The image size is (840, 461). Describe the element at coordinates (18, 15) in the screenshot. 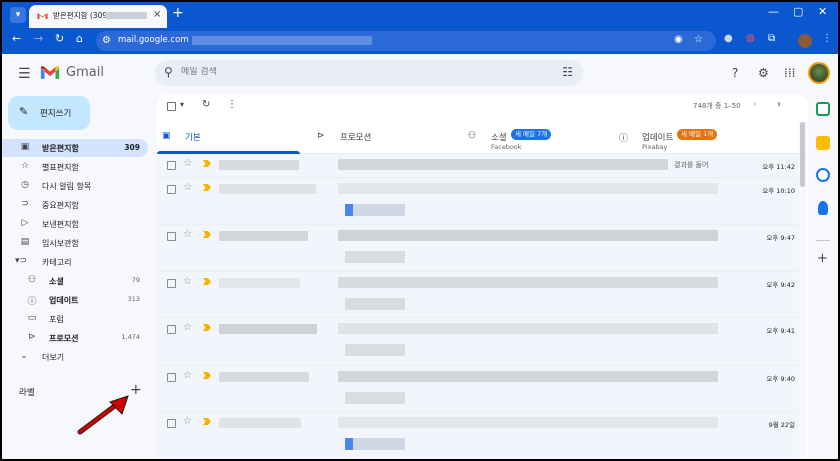

I see `tab-search-icon: ▾` at that location.